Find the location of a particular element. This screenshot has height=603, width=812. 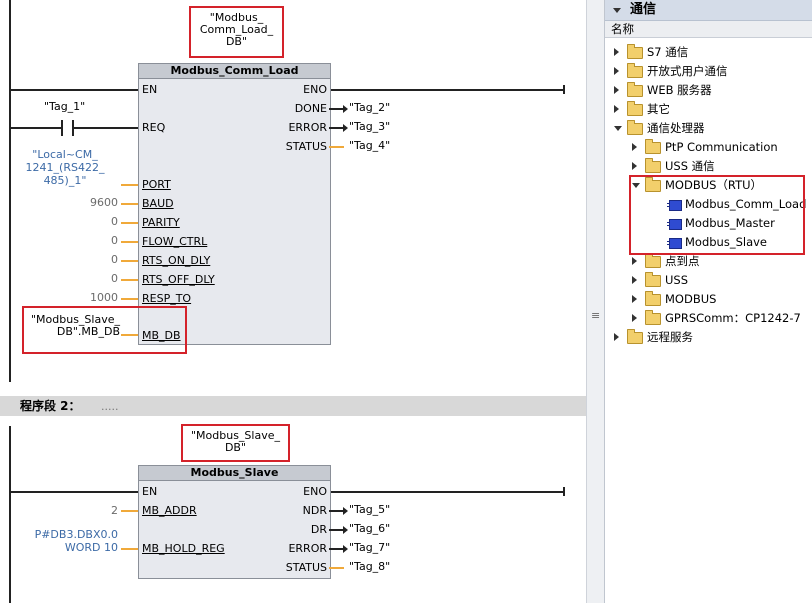

tree-item: GPRSComm：CP1242-7 is located at coordinates (708, 318).